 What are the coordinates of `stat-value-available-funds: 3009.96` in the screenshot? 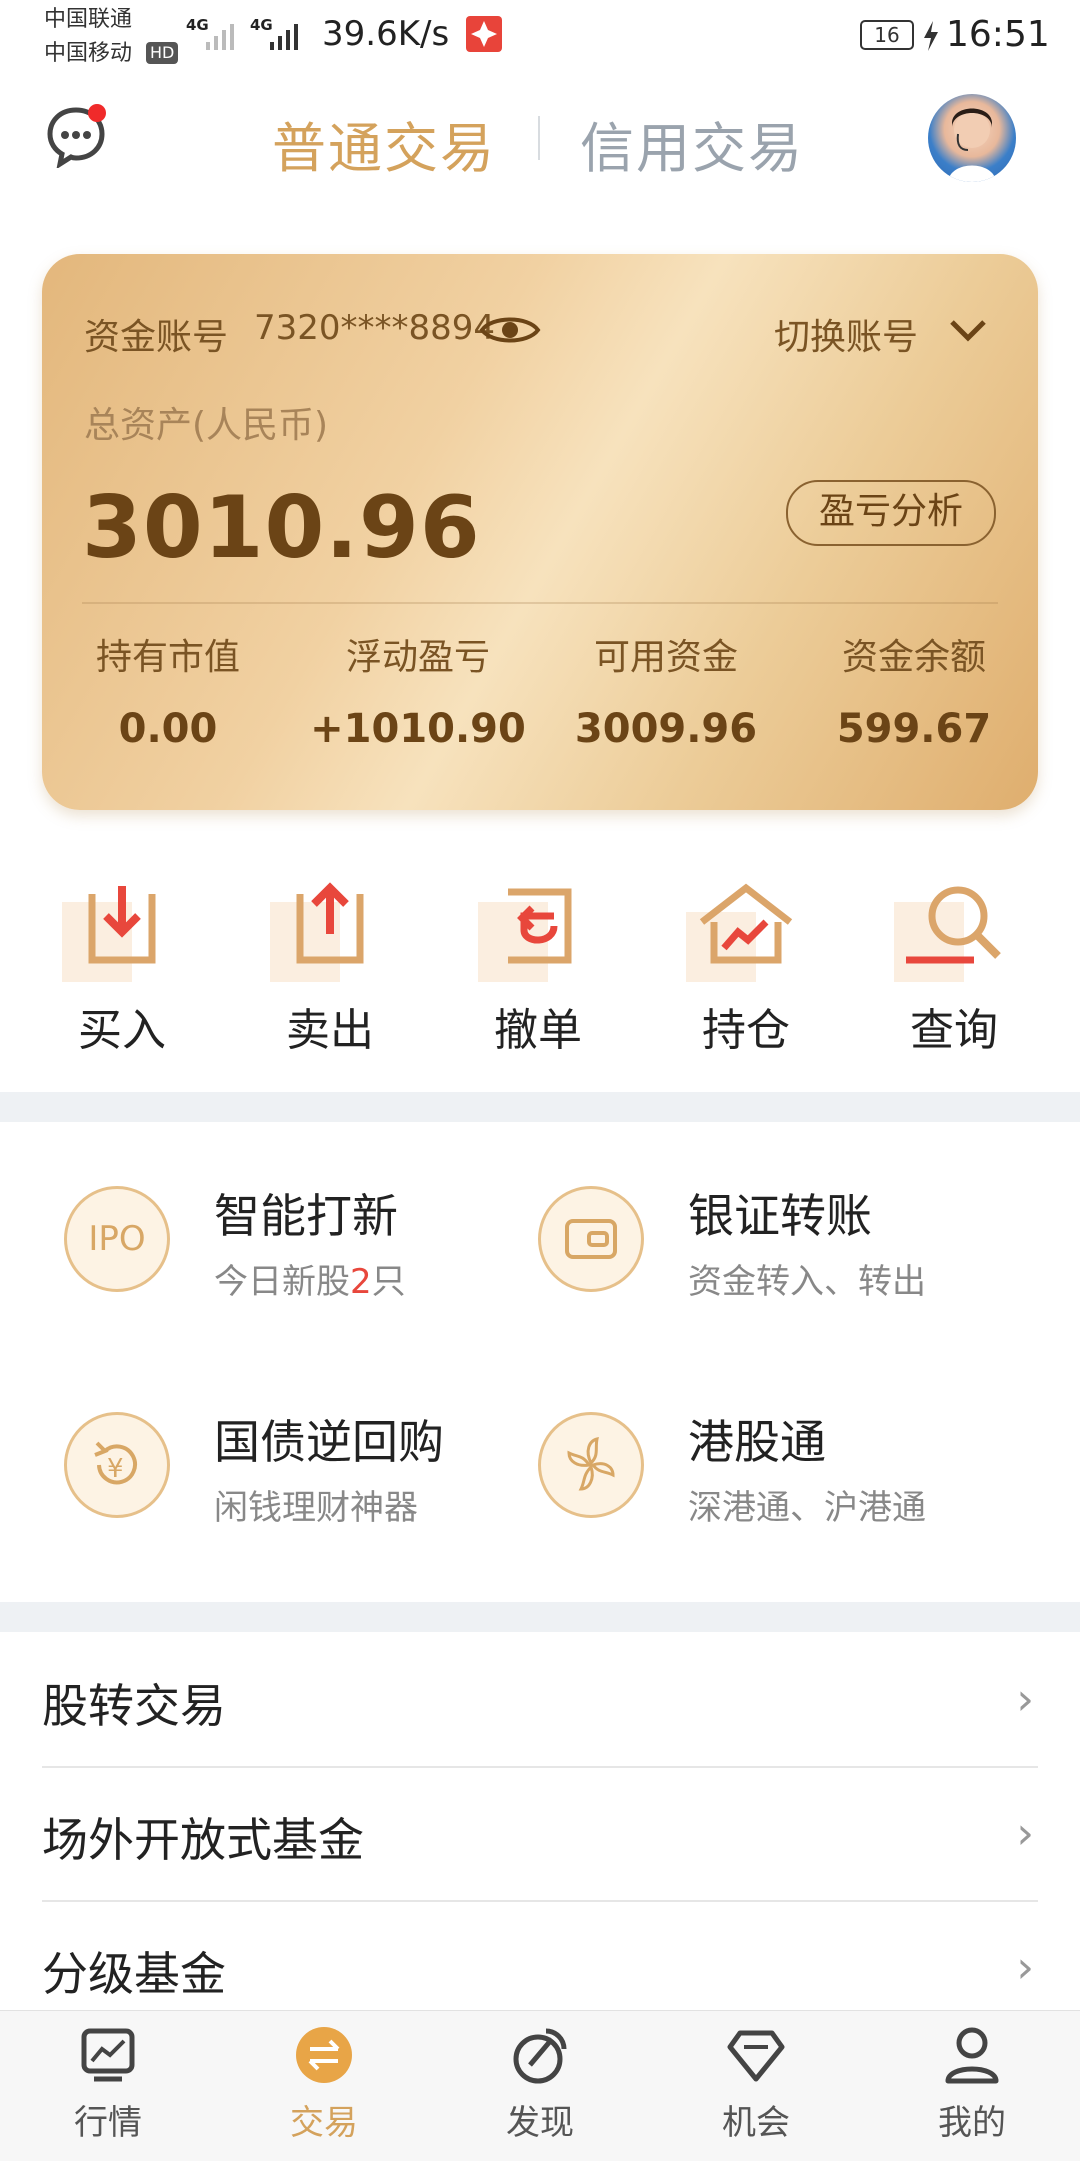 It's located at (666, 729).